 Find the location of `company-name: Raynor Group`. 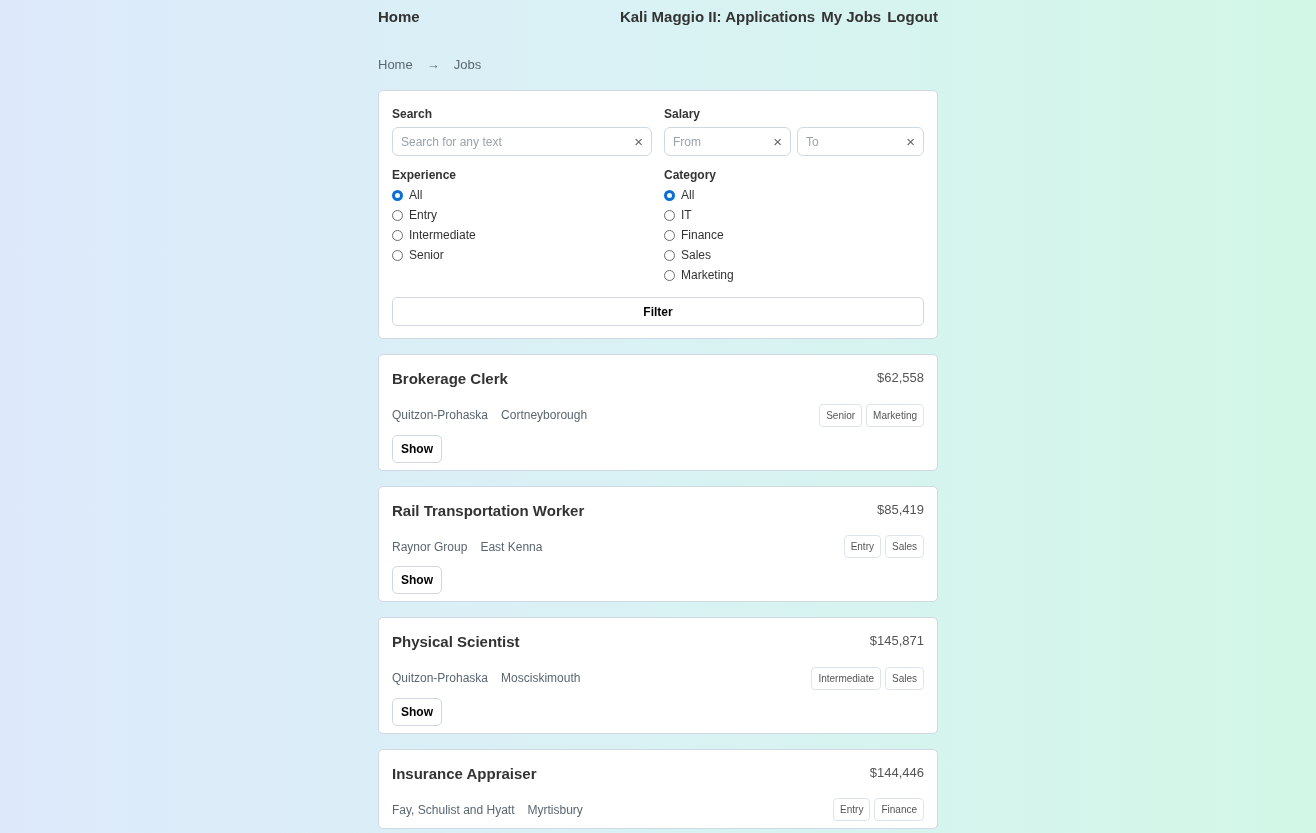

company-name: Raynor Group is located at coordinates (430, 547).